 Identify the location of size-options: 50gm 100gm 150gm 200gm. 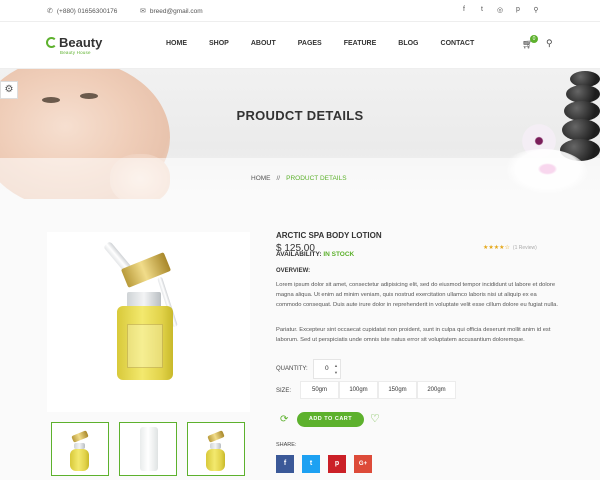
(378, 390).